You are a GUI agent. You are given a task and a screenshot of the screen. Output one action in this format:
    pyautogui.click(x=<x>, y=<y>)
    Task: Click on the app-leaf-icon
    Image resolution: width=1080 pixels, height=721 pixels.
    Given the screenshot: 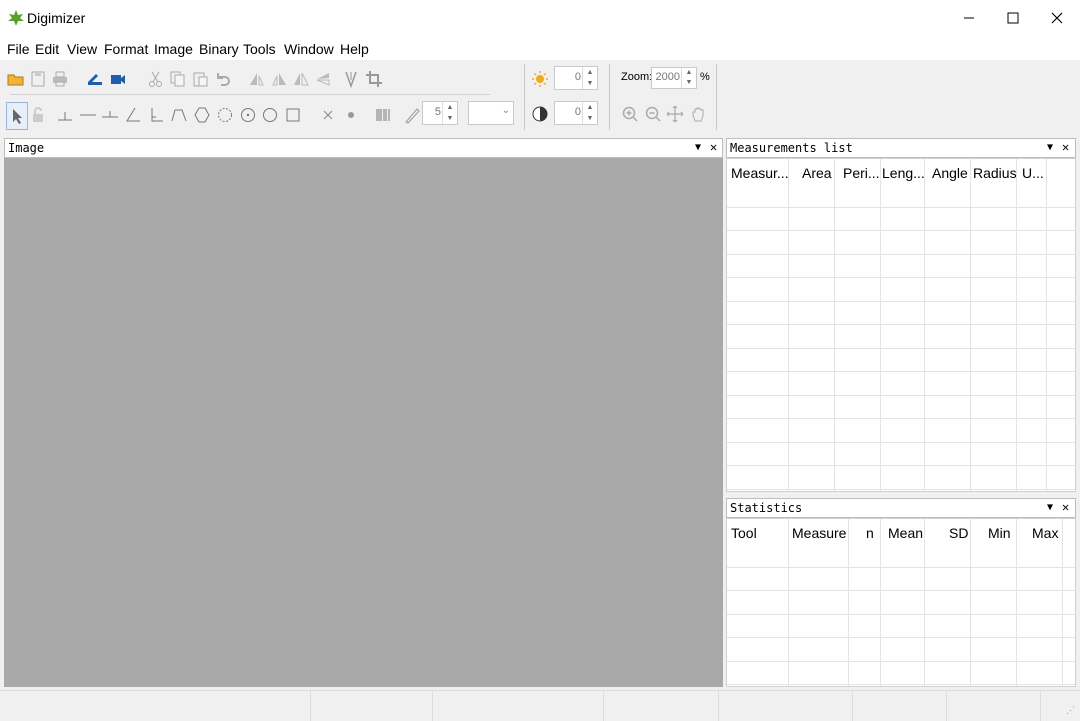 What is the action you would take?
    pyautogui.click(x=16, y=18)
    